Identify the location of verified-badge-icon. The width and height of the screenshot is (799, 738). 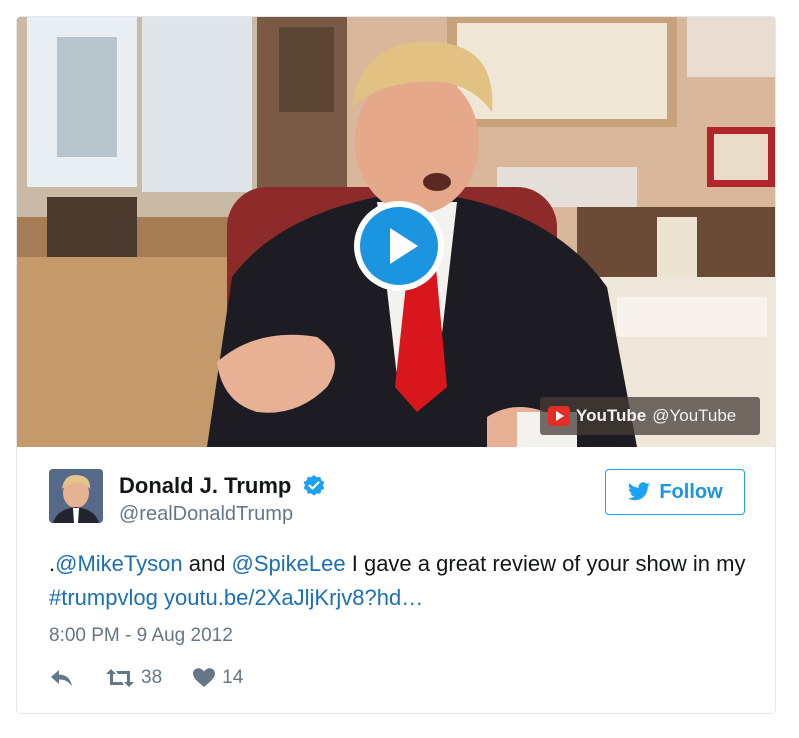
(314, 485).